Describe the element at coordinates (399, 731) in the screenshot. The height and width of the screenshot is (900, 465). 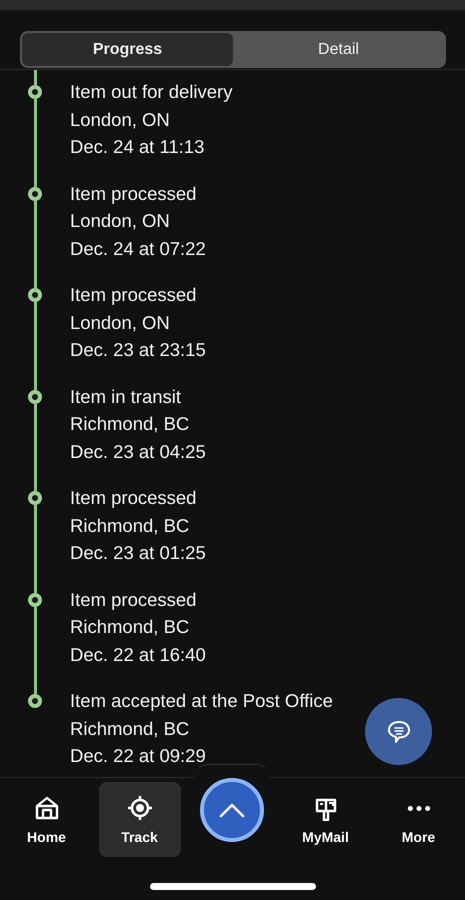
I see `chat-icon` at that location.